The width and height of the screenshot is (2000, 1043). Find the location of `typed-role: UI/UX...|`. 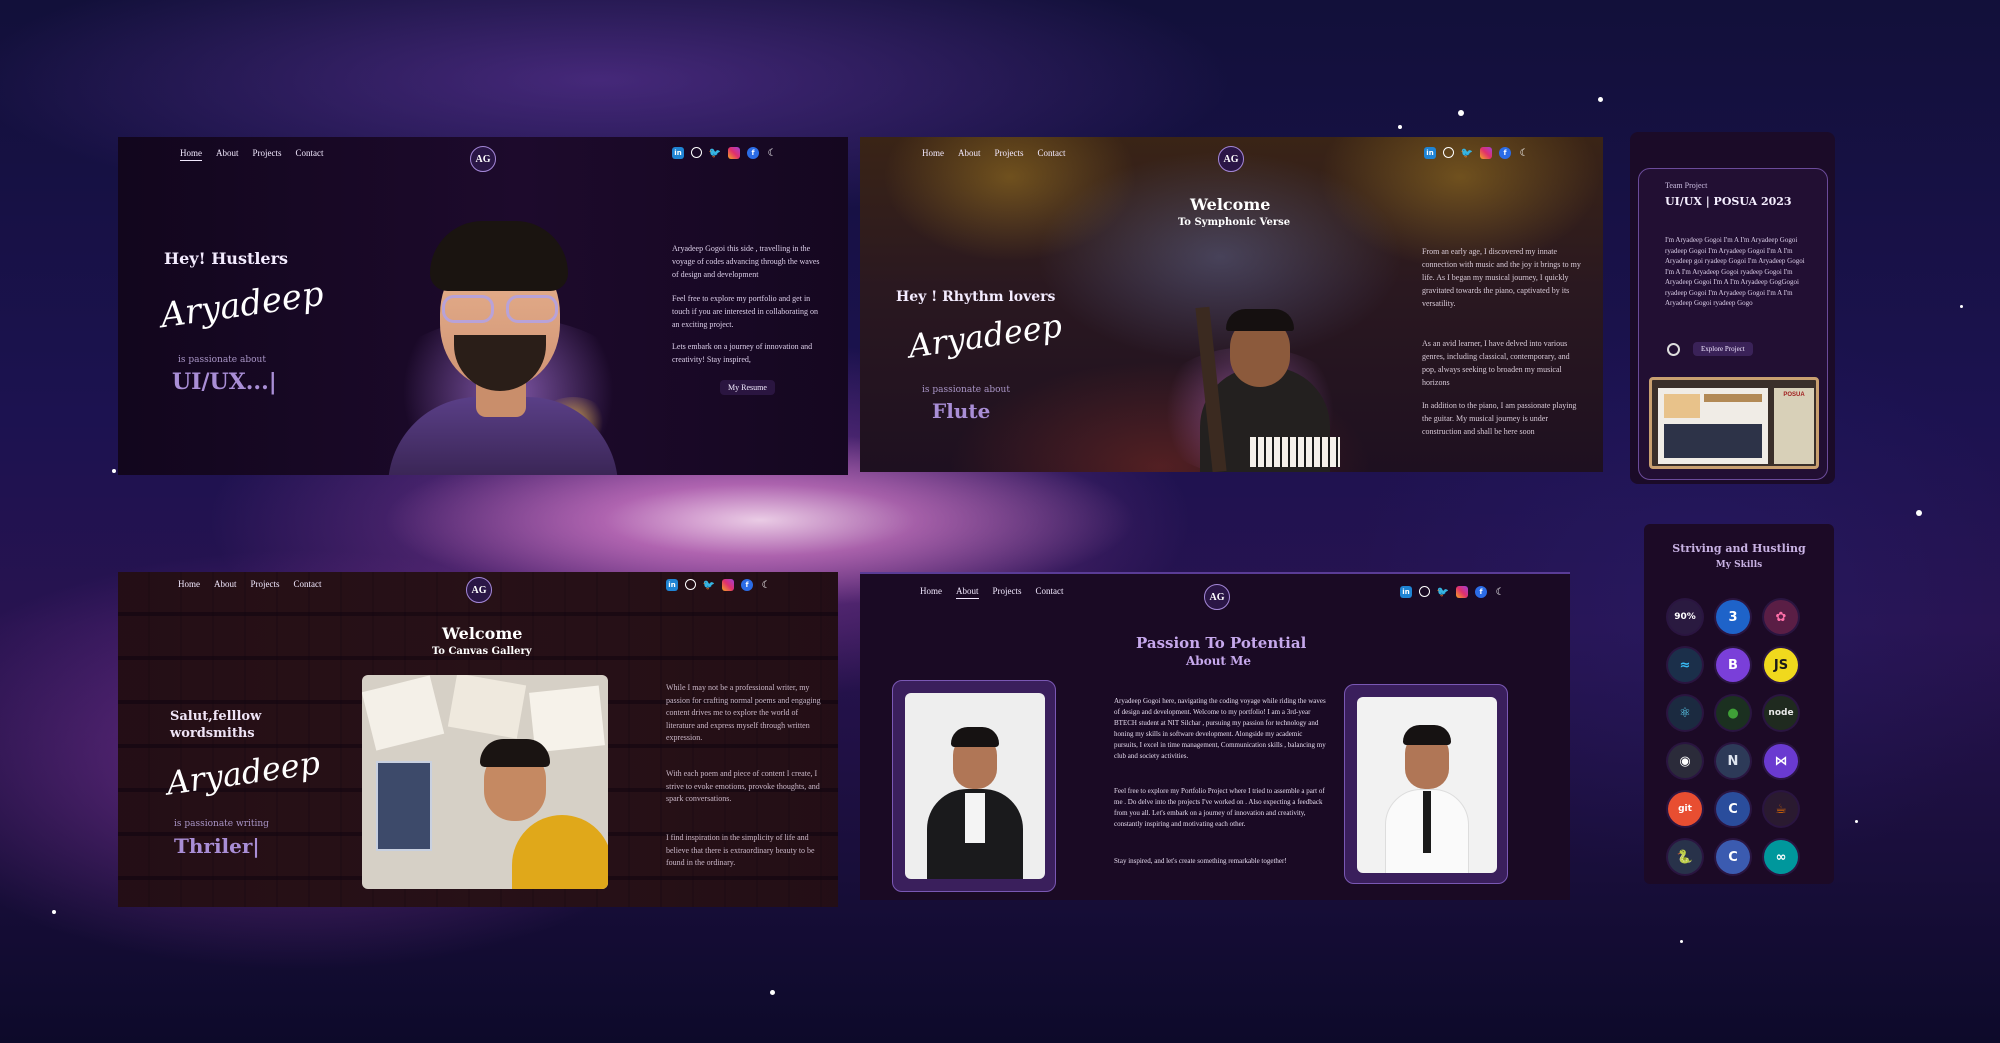

typed-role: UI/UX...| is located at coordinates (224, 382).